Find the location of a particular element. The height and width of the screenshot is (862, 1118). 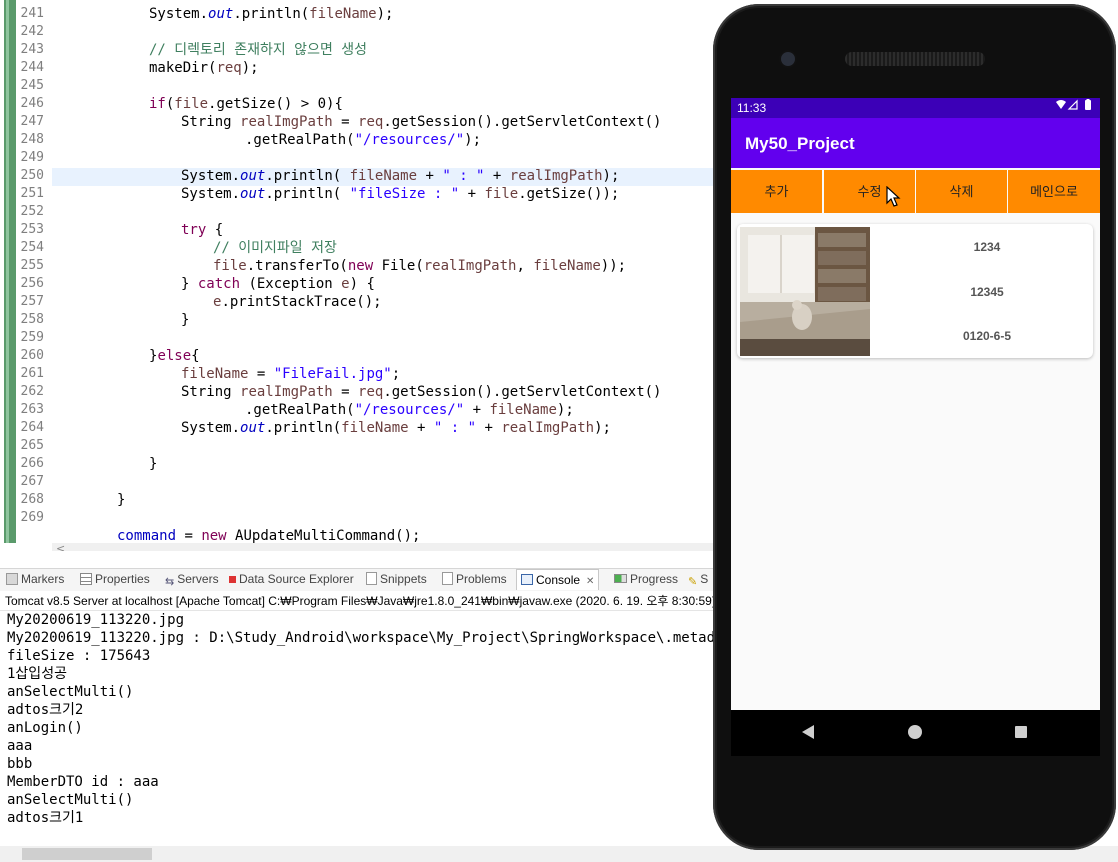

status-bar: 11:33 is located at coordinates (915, 108).